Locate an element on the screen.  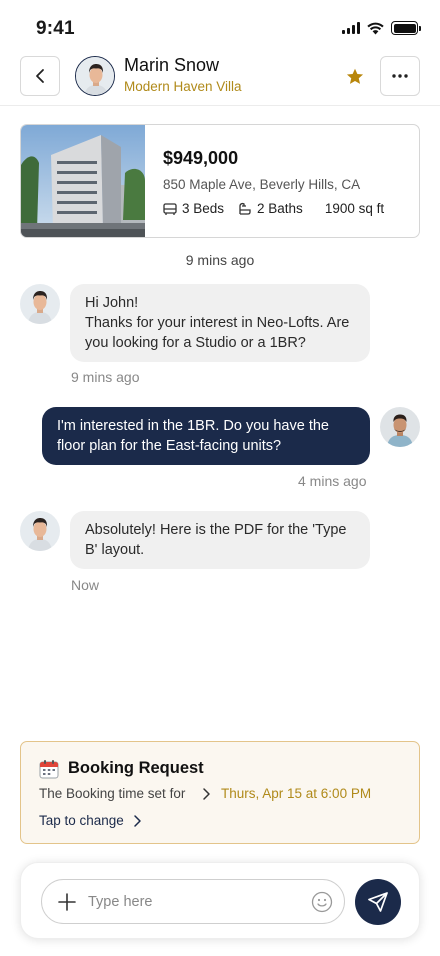
status-icons is located at coordinates (381, 28).